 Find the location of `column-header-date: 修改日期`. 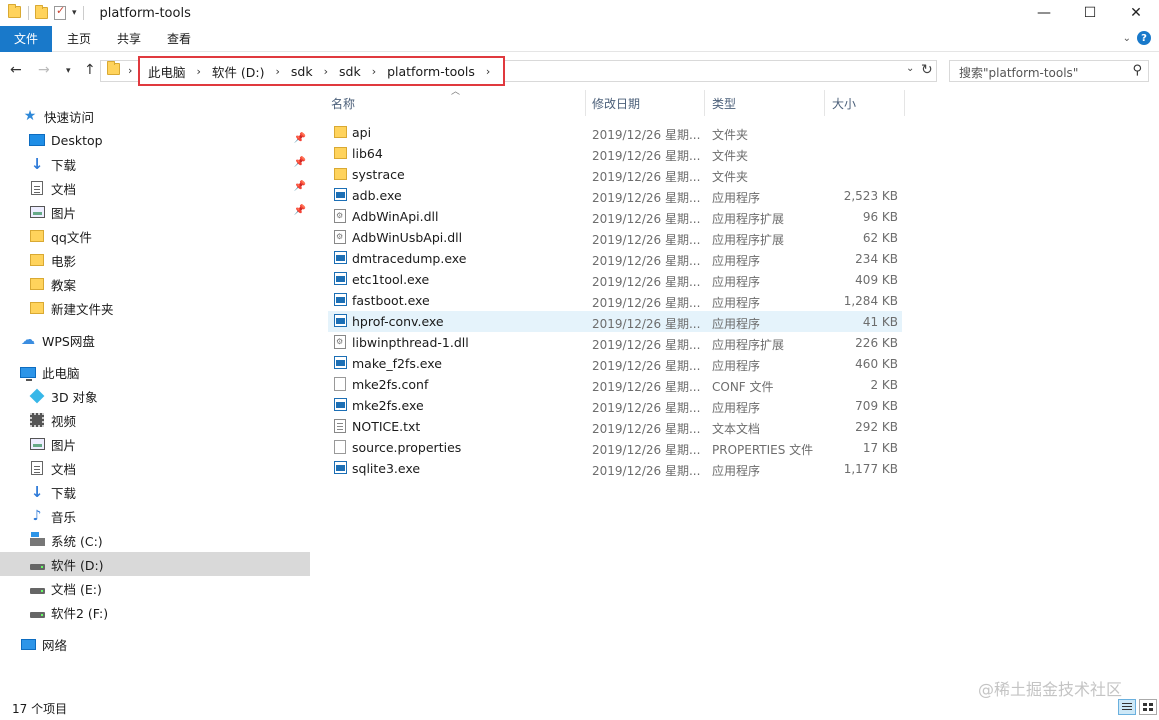

column-header-date: 修改日期 is located at coordinates (648, 103).